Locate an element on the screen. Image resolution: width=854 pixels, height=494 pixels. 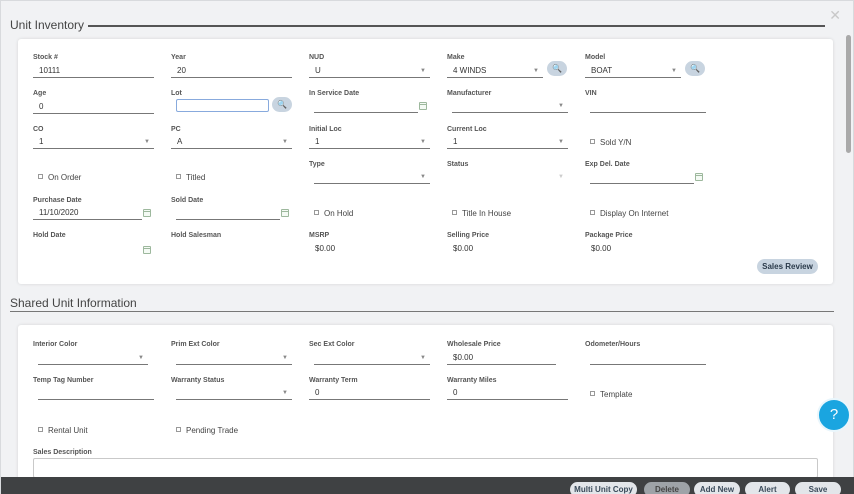
warranty-miles-label: Warranty Miles is located at coordinates (472, 380).